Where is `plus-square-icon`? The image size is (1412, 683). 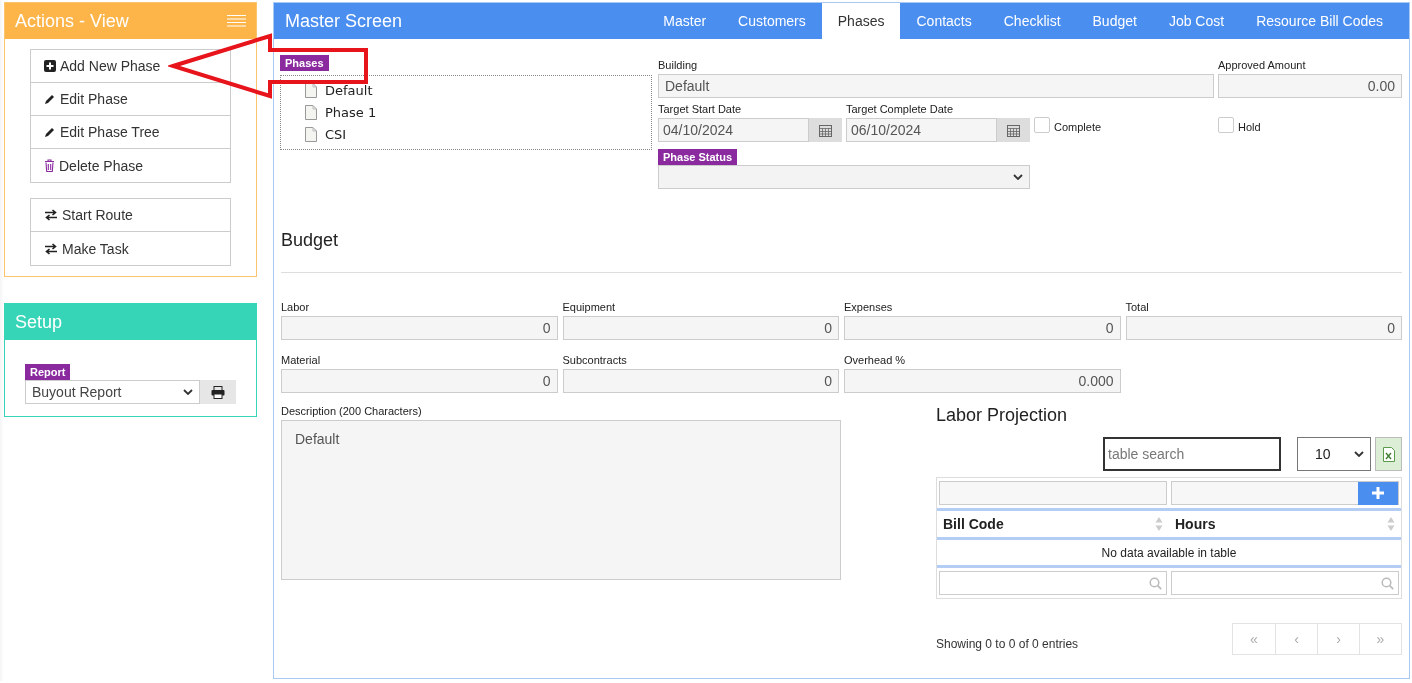 plus-square-icon is located at coordinates (50, 66).